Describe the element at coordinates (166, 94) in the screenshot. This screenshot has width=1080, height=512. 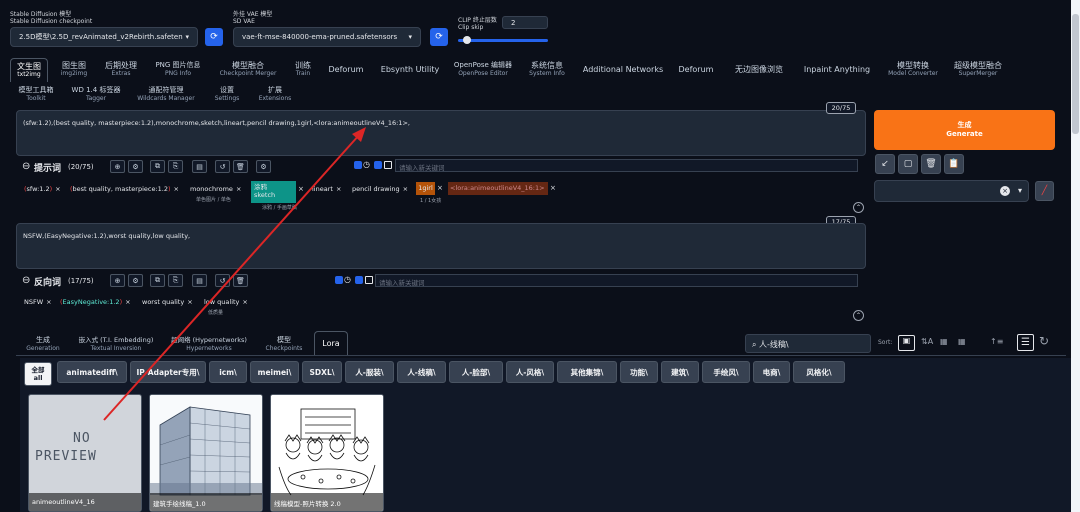
I see `tab-wildcards-manager: 通配符管理 Wildcards Manager` at that location.